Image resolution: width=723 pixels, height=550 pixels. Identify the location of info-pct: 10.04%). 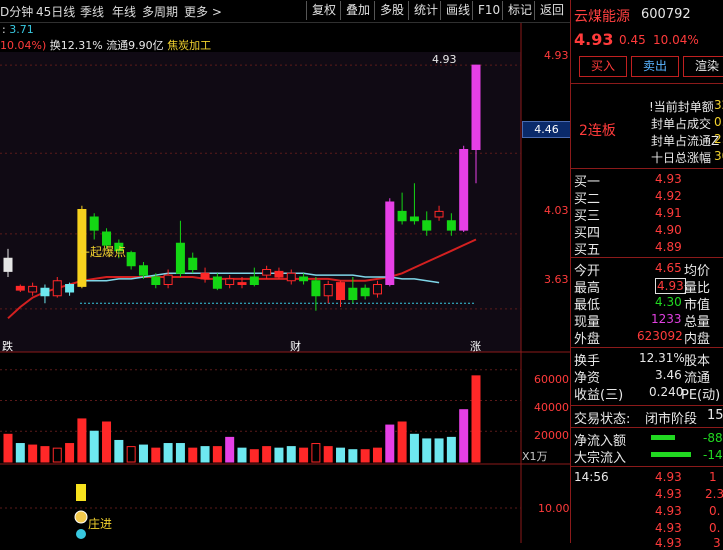
(23, 45).